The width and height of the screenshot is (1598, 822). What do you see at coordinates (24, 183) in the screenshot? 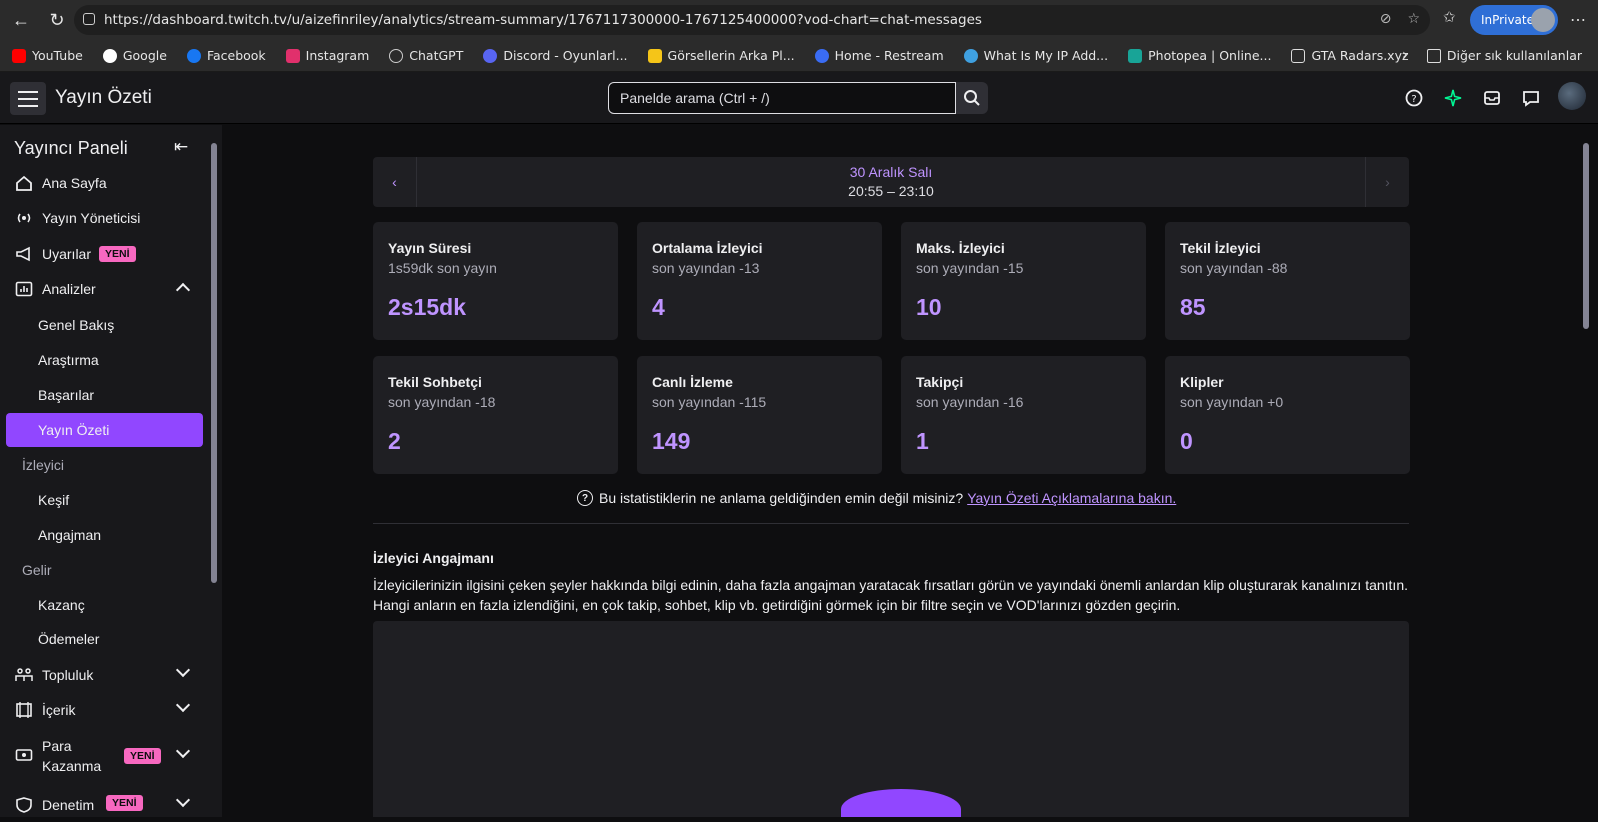
I see `home-icon` at bounding box center [24, 183].